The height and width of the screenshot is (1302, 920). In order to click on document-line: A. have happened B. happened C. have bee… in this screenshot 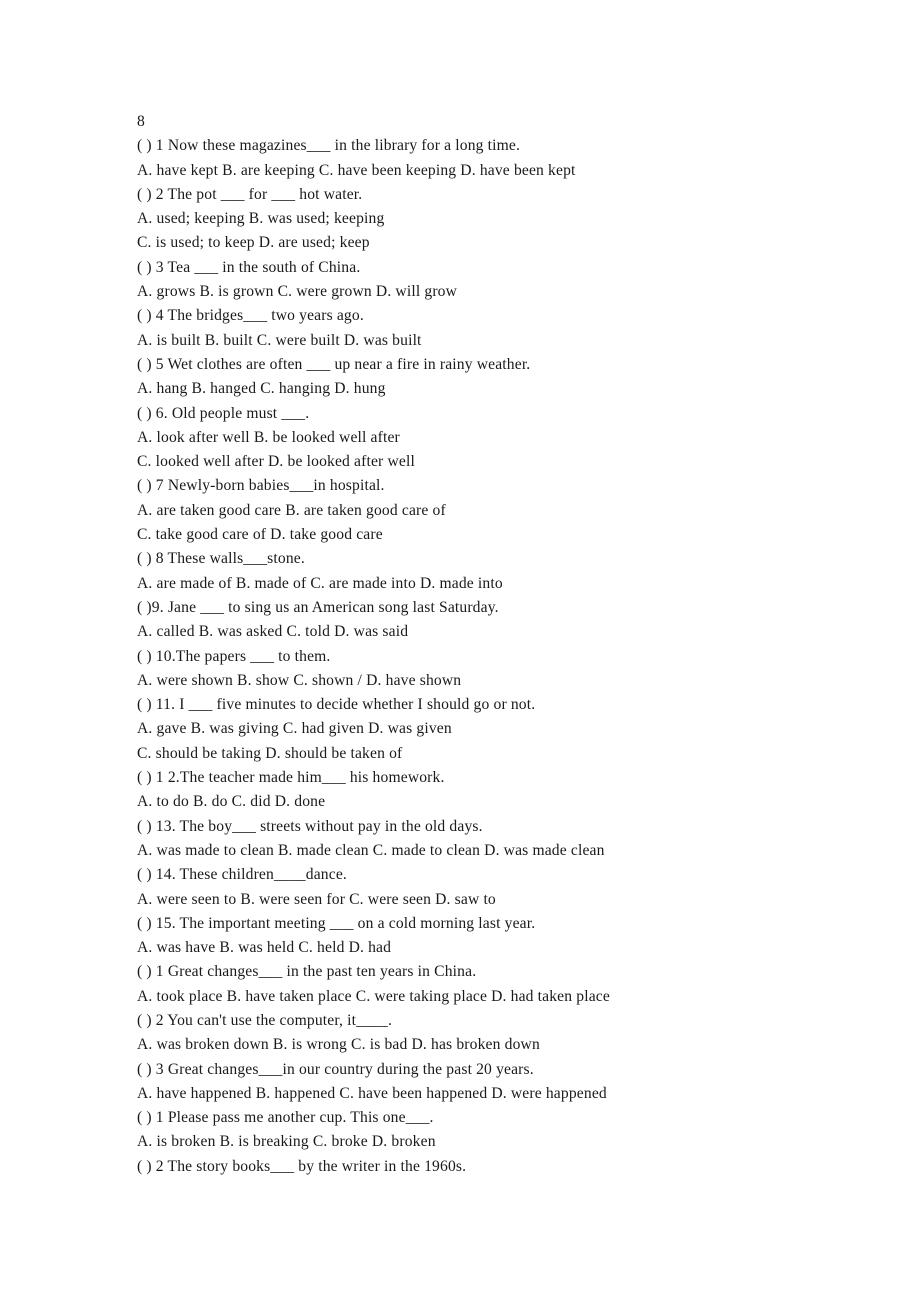, I will do `click(372, 1093)`.